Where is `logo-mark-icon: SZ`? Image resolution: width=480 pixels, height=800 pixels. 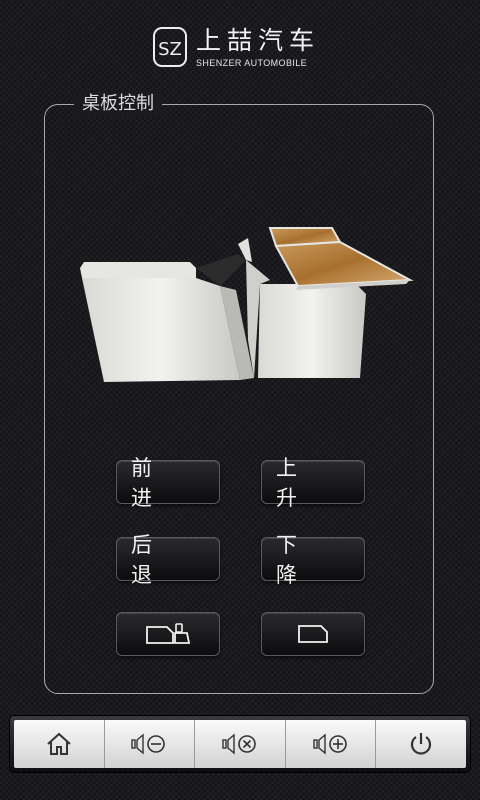
logo-mark-icon: SZ is located at coordinates (170, 47).